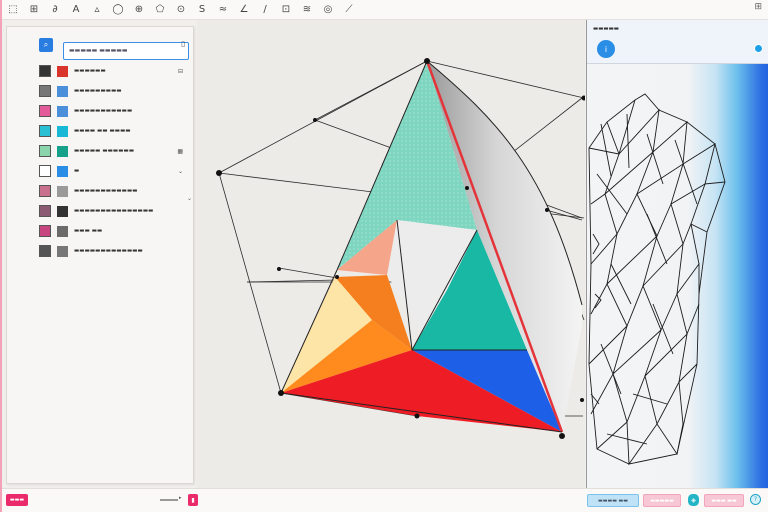 This screenshot has width=768, height=512. I want to click on export-button: ▬▬▬▬▬, so click(662, 500).